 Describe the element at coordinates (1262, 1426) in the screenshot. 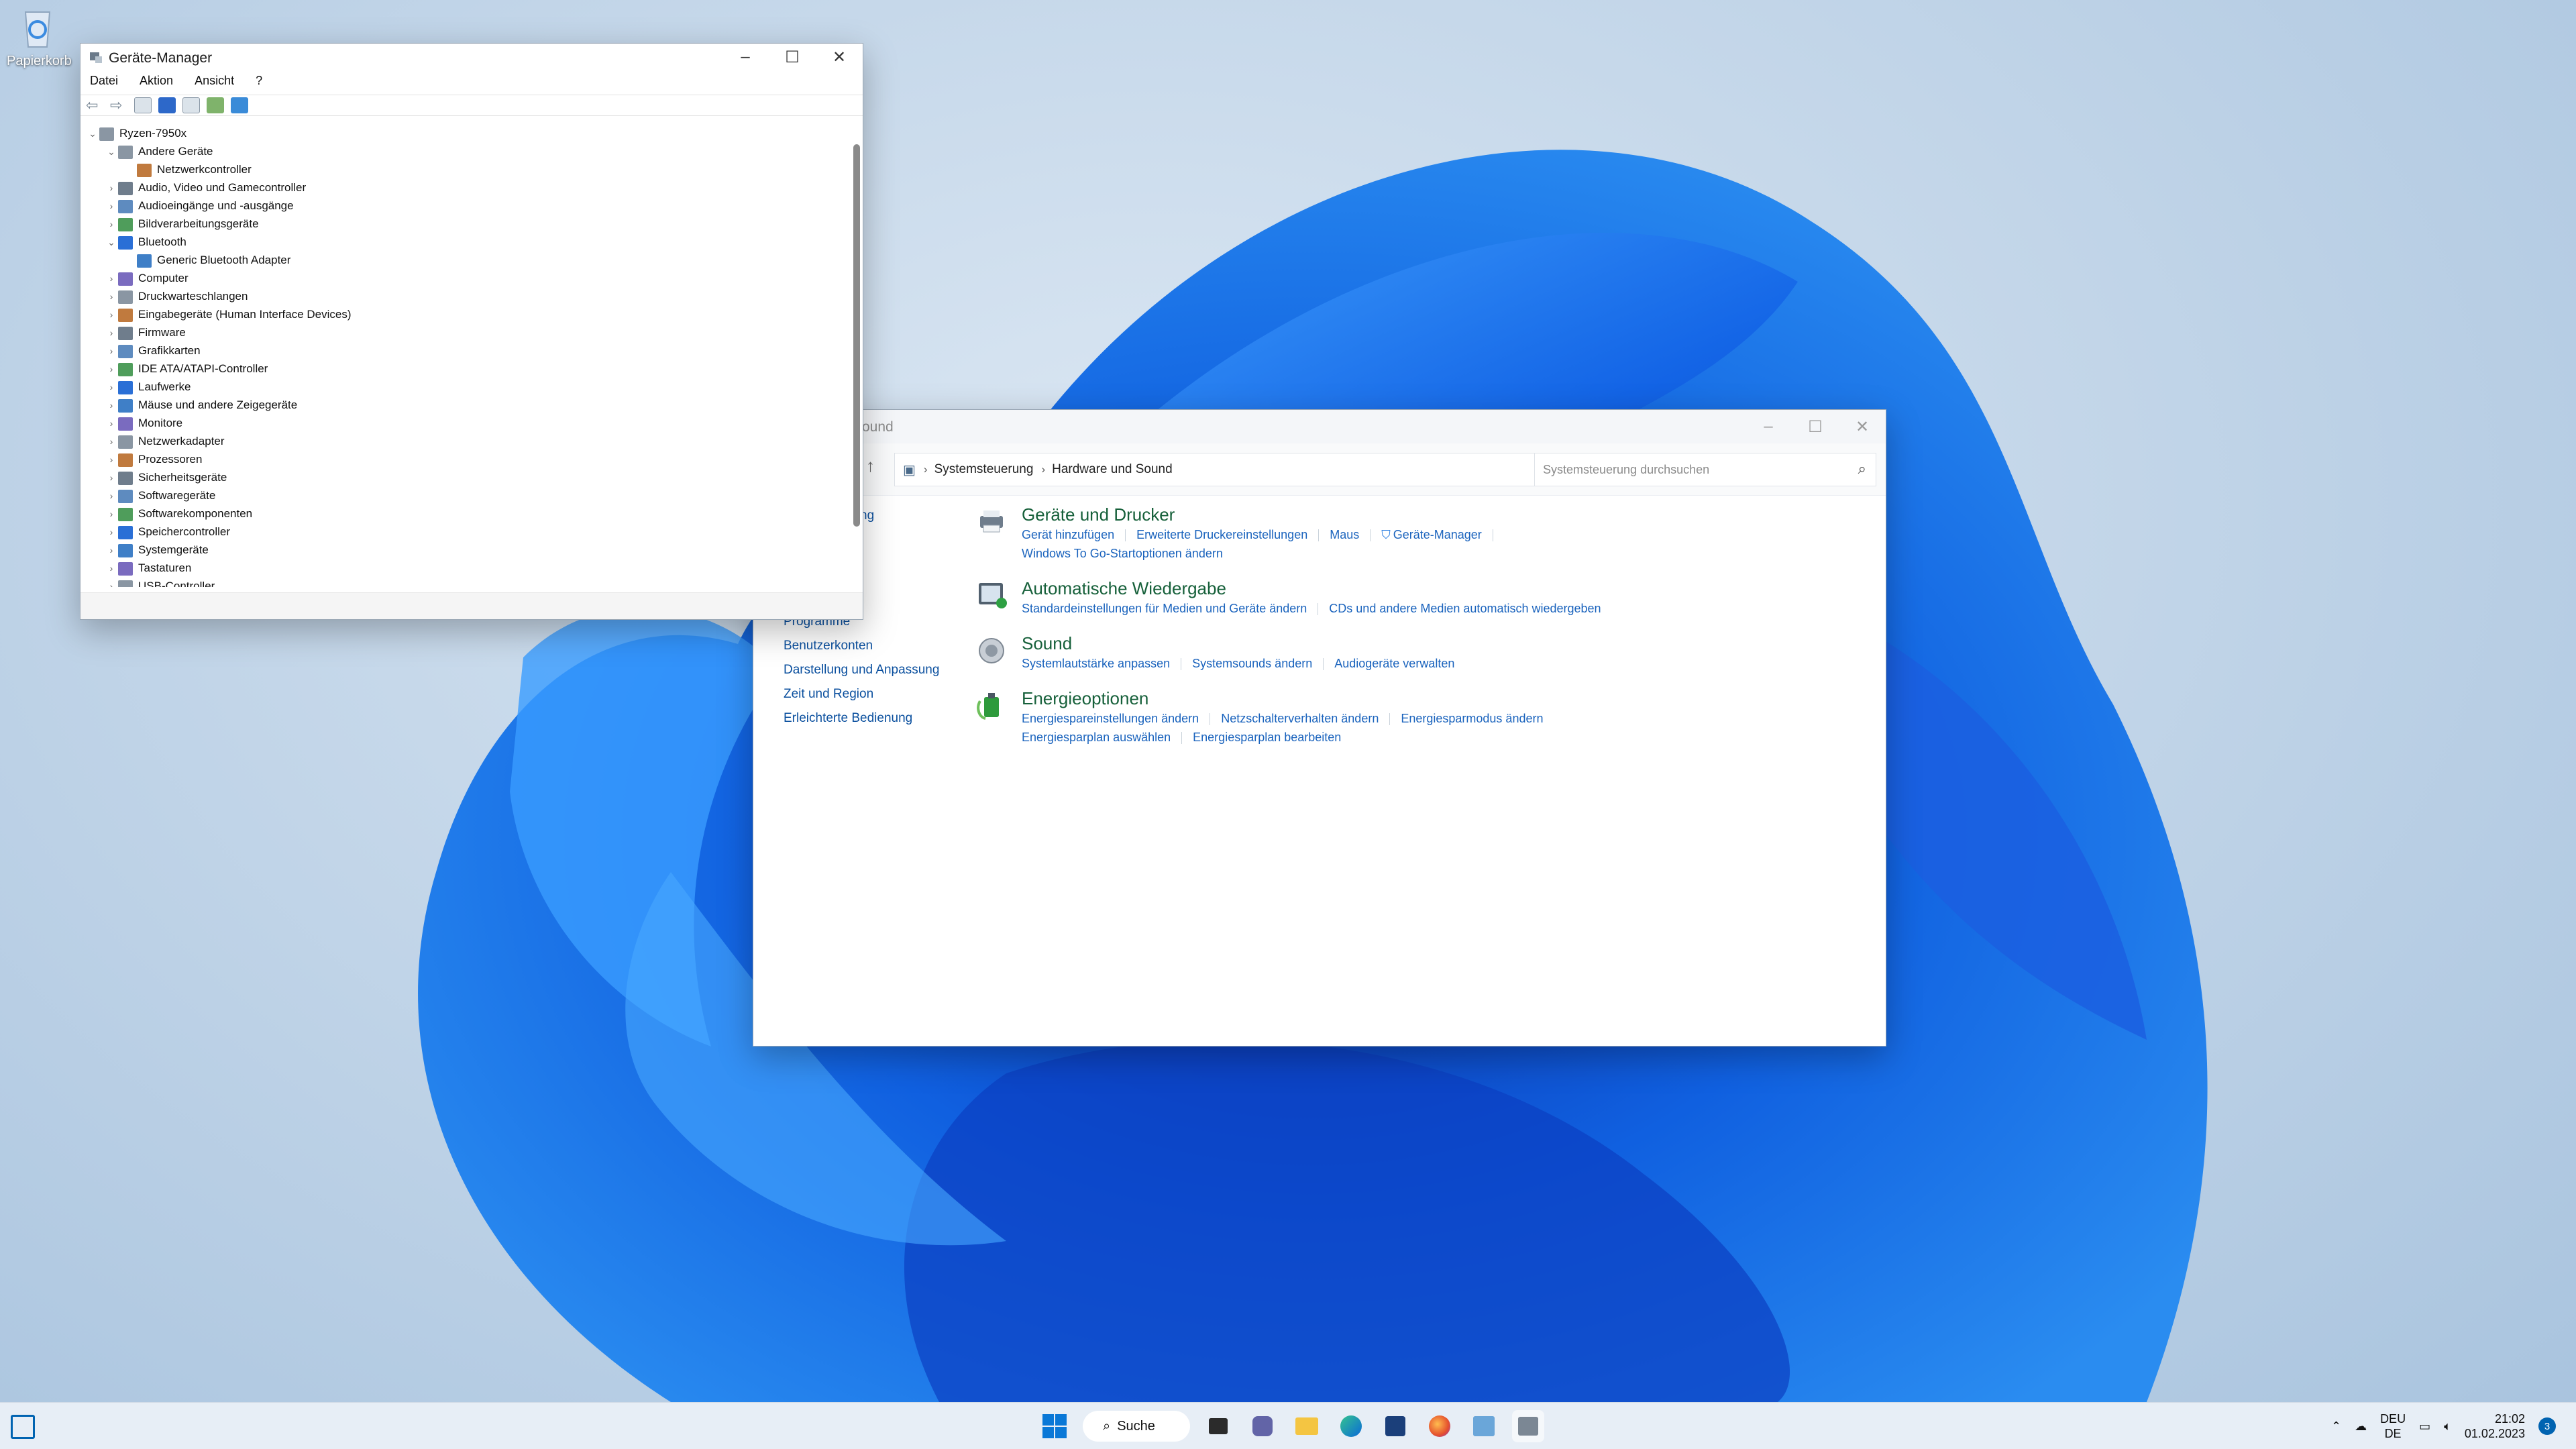

I see `teams-chat-icon` at that location.